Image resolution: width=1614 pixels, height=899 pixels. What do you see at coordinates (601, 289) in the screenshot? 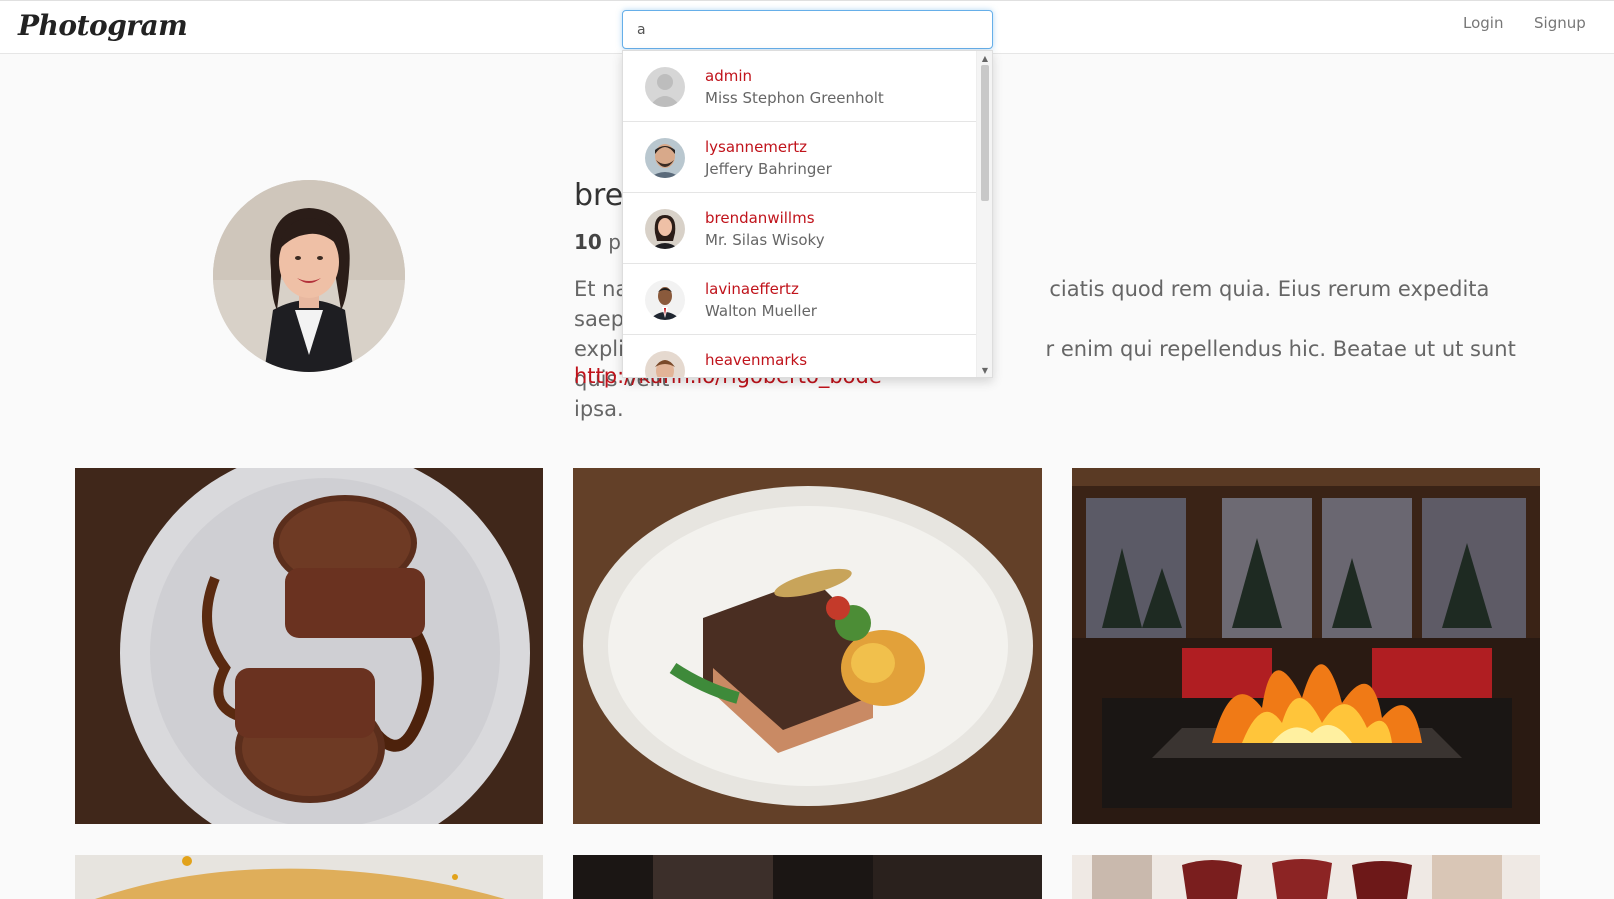
I see `bio-line1-left: Et na` at bounding box center [601, 289].